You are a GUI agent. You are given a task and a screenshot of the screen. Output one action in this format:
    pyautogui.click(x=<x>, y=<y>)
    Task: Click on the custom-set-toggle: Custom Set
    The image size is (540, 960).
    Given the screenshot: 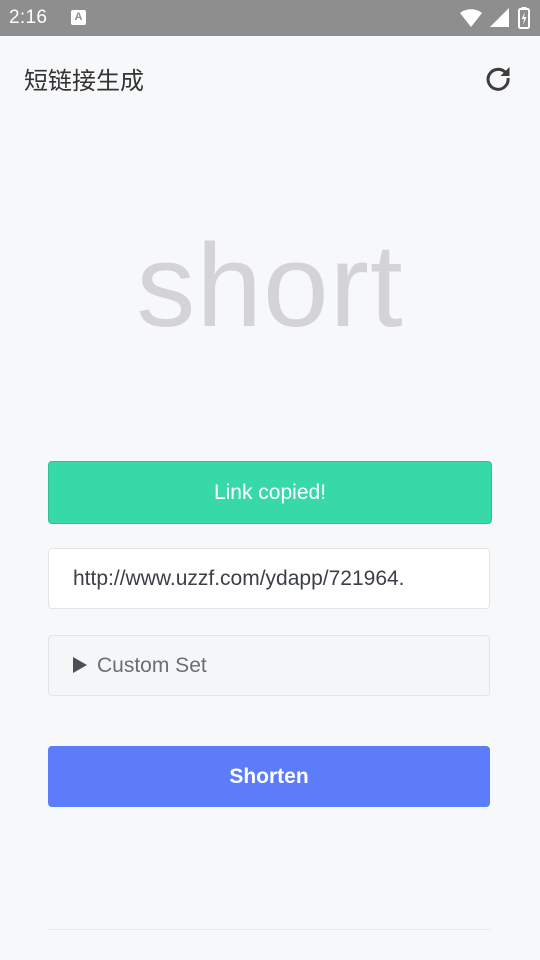 What is the action you would take?
    pyautogui.click(x=269, y=665)
    